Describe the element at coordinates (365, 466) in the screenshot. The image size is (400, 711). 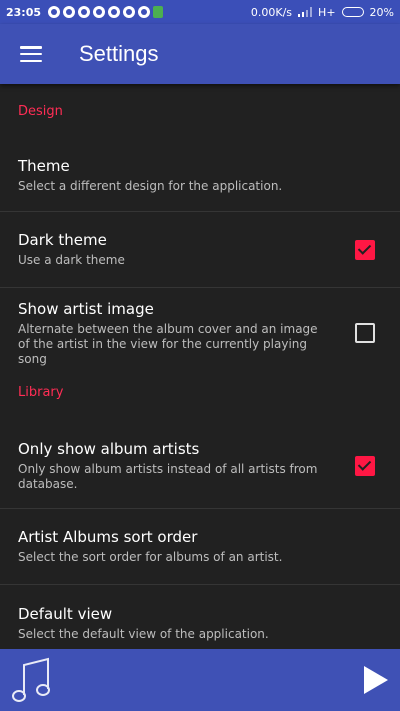
I see `only-album-artists-checkbox` at that location.